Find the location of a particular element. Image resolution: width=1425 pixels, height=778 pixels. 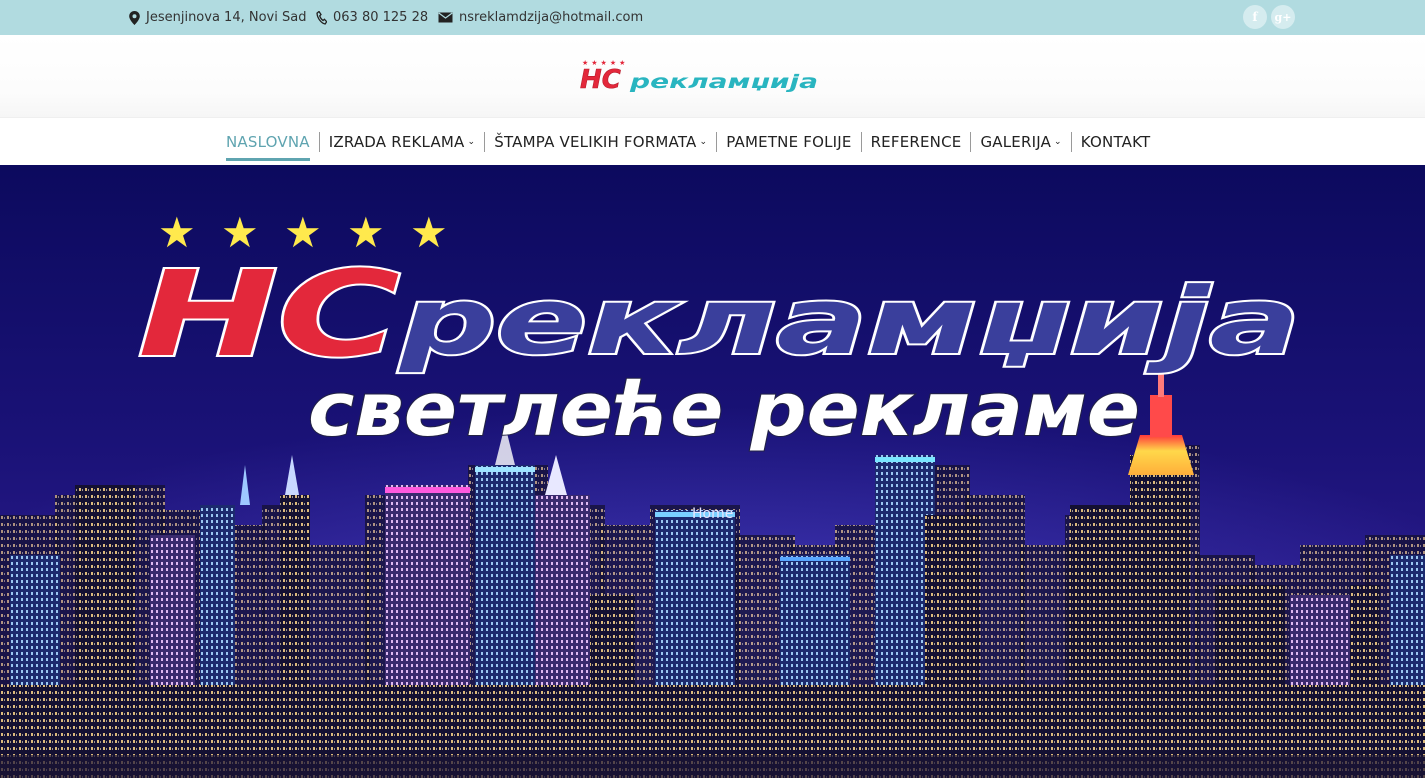

nav-item-izrada-reklama: IZRADA REKLAMA ⌄ is located at coordinates (401, 142).